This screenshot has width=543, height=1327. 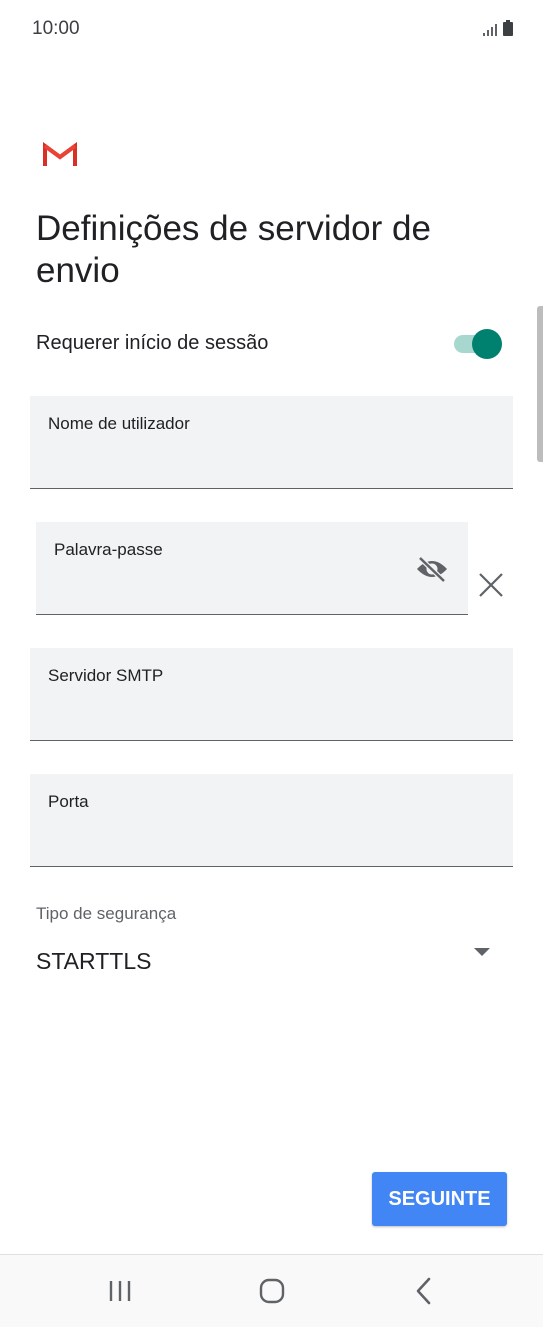 I want to click on require-login-label: Requerer início de sessão, so click(x=152, y=343).